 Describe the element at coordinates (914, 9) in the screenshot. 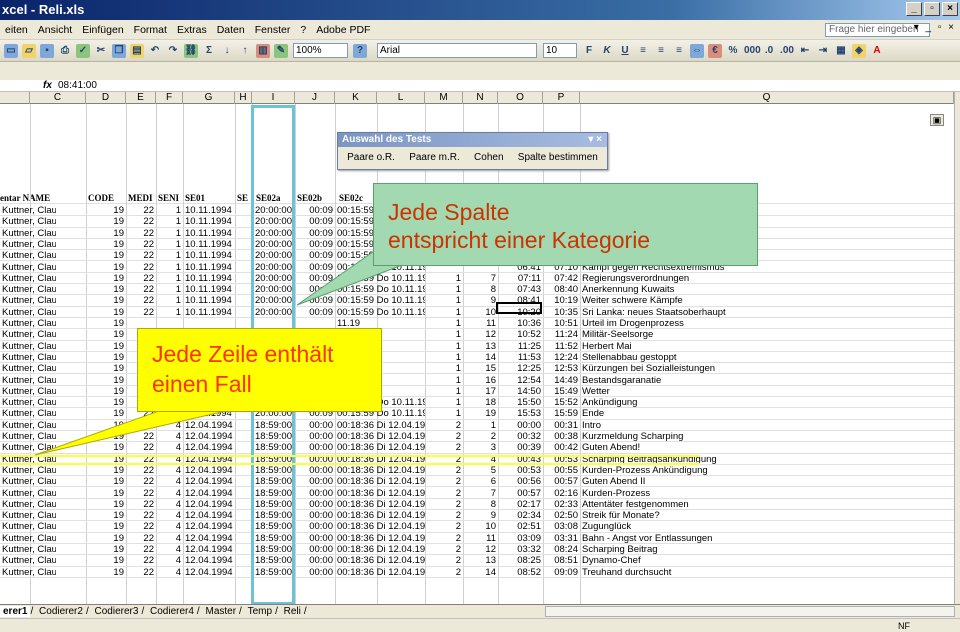

I see `minimize-button: _` at that location.